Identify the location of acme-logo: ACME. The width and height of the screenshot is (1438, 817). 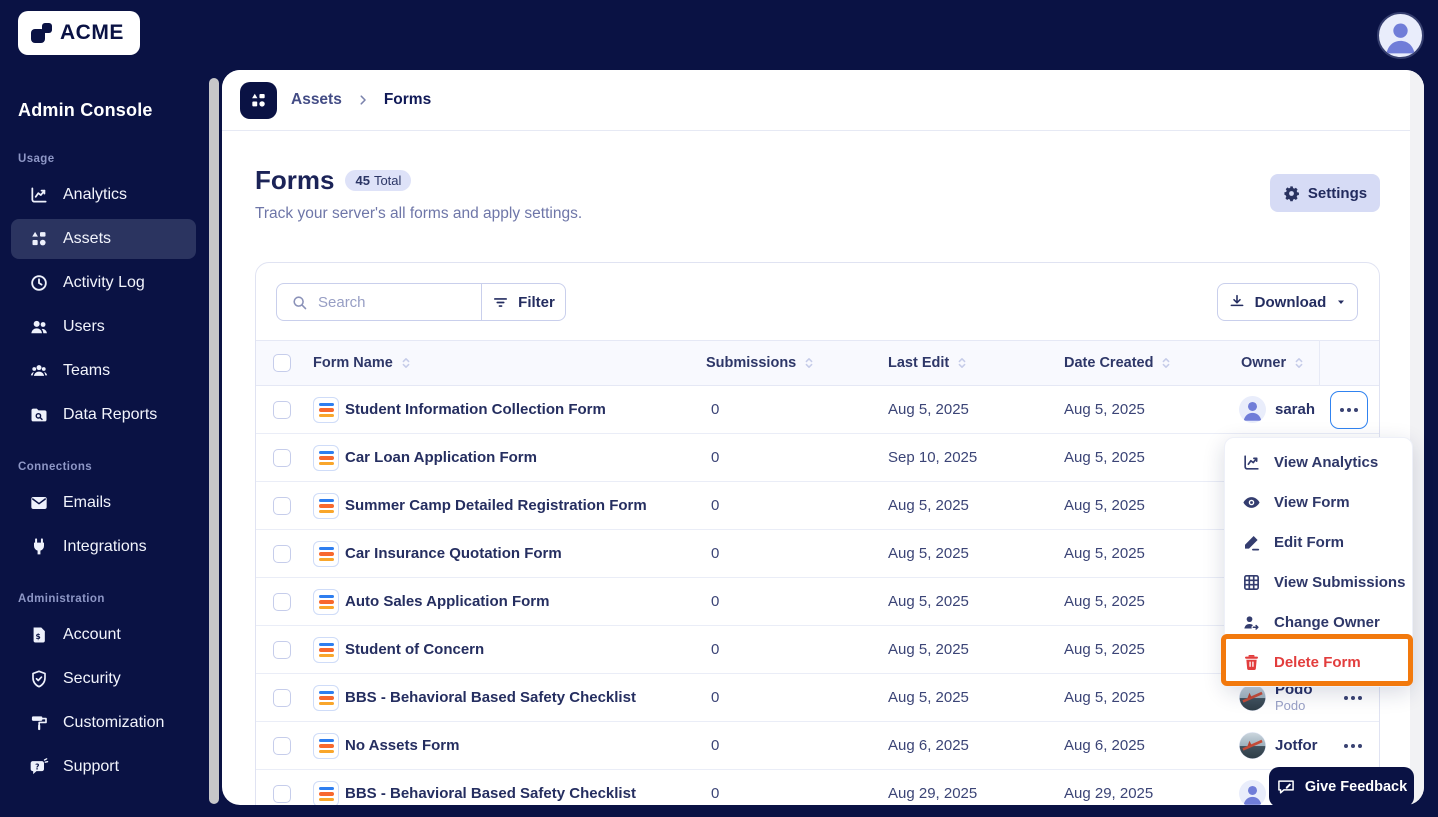
(79, 33).